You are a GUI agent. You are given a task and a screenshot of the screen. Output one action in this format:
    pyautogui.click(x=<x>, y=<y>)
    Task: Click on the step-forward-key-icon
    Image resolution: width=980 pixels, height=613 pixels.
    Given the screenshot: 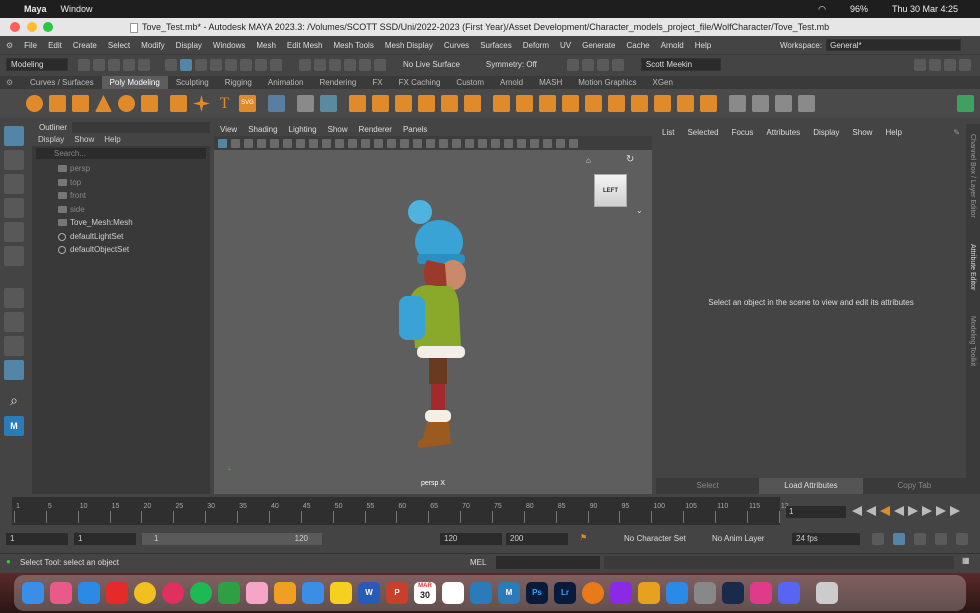 What is the action you would take?
    pyautogui.click(x=941, y=511)
    